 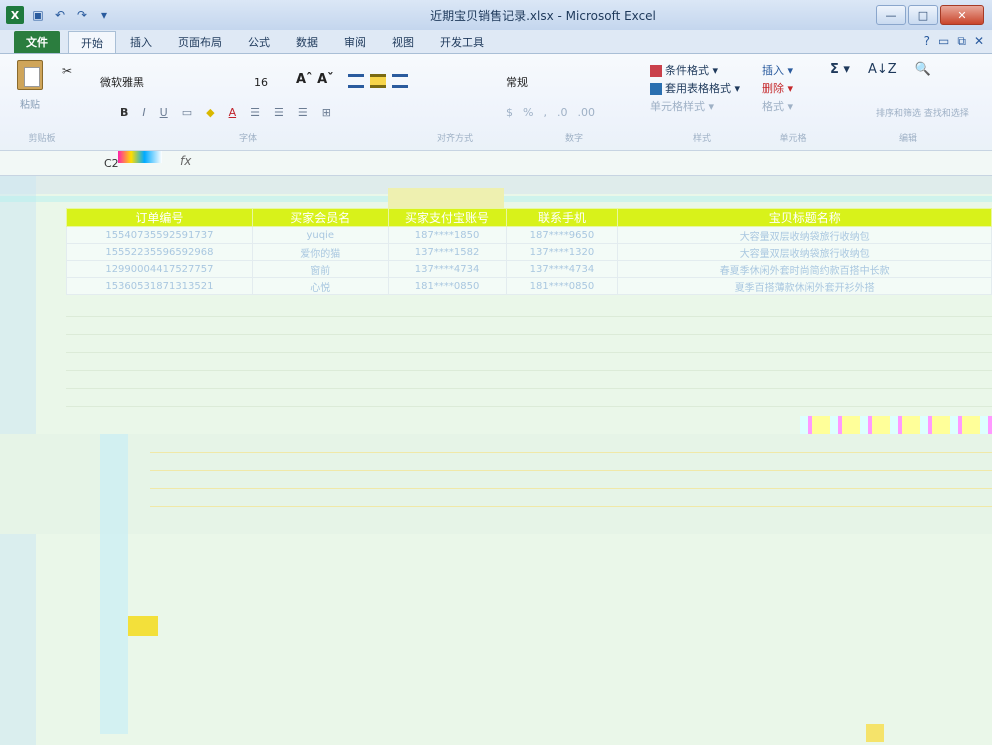 What do you see at coordinates (462, 42) in the screenshot?
I see `tab-developer: 开发工具` at bounding box center [462, 42].